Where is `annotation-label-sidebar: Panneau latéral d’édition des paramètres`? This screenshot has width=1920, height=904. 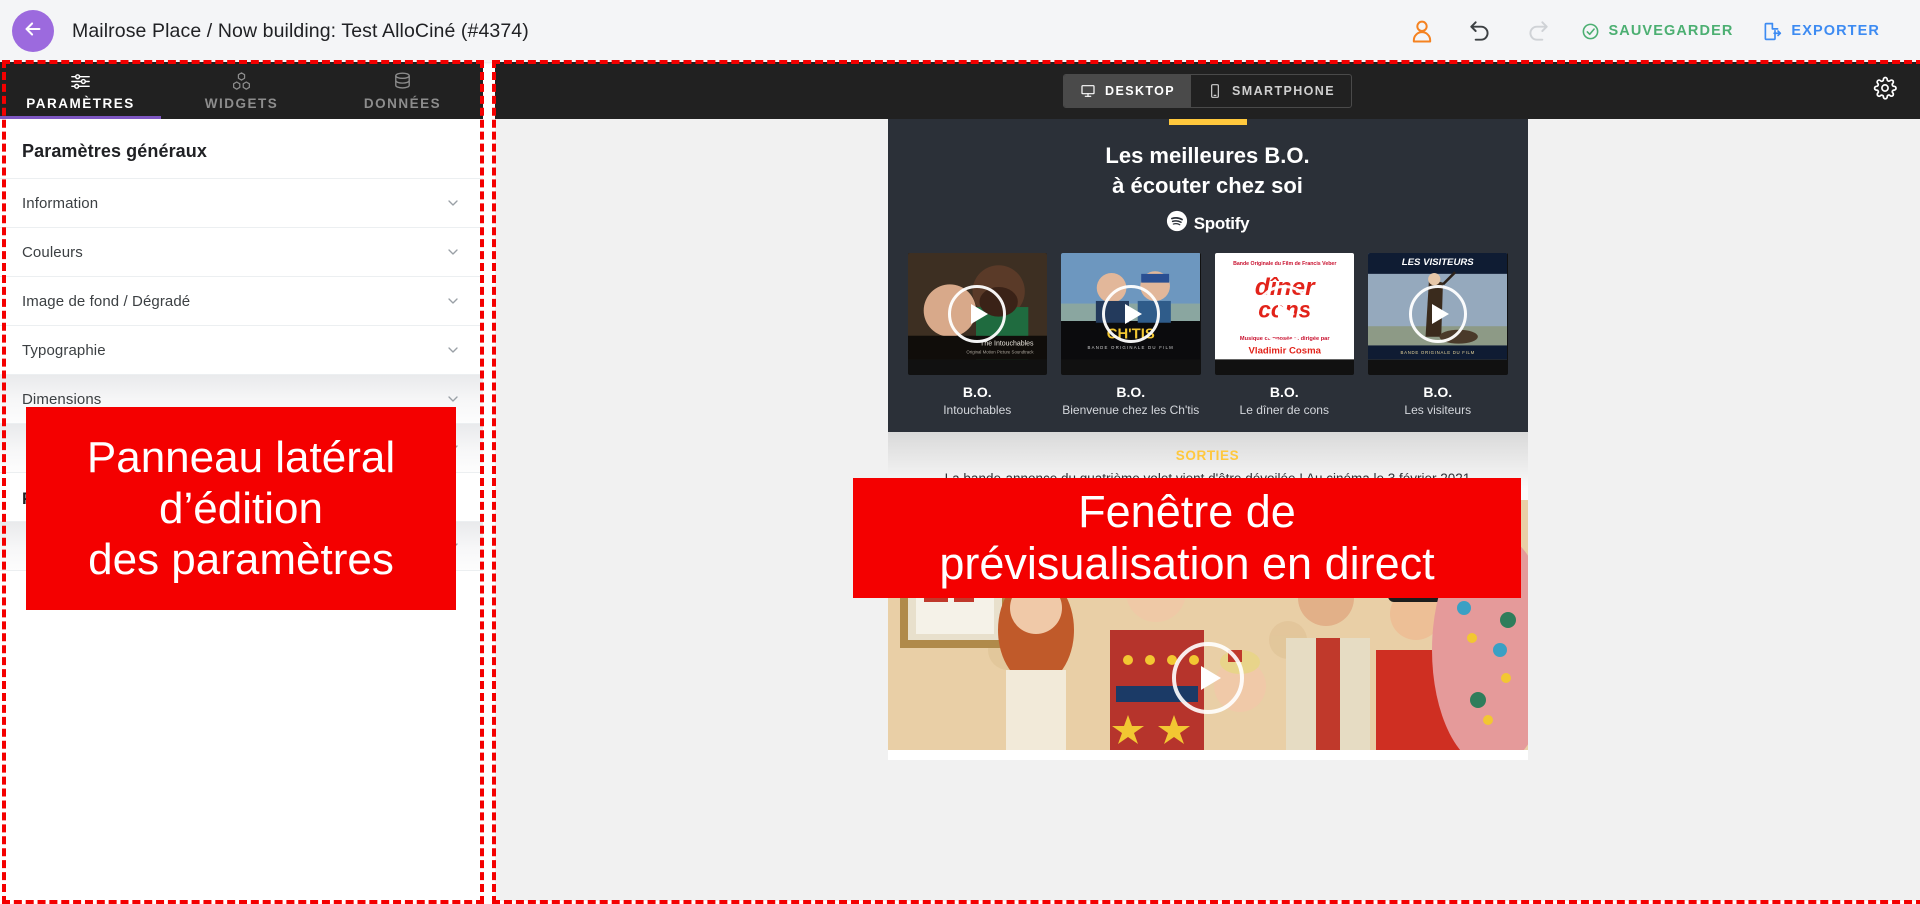
annotation-label-sidebar: Panneau latéral d’édition des paramètres is located at coordinates (241, 508).